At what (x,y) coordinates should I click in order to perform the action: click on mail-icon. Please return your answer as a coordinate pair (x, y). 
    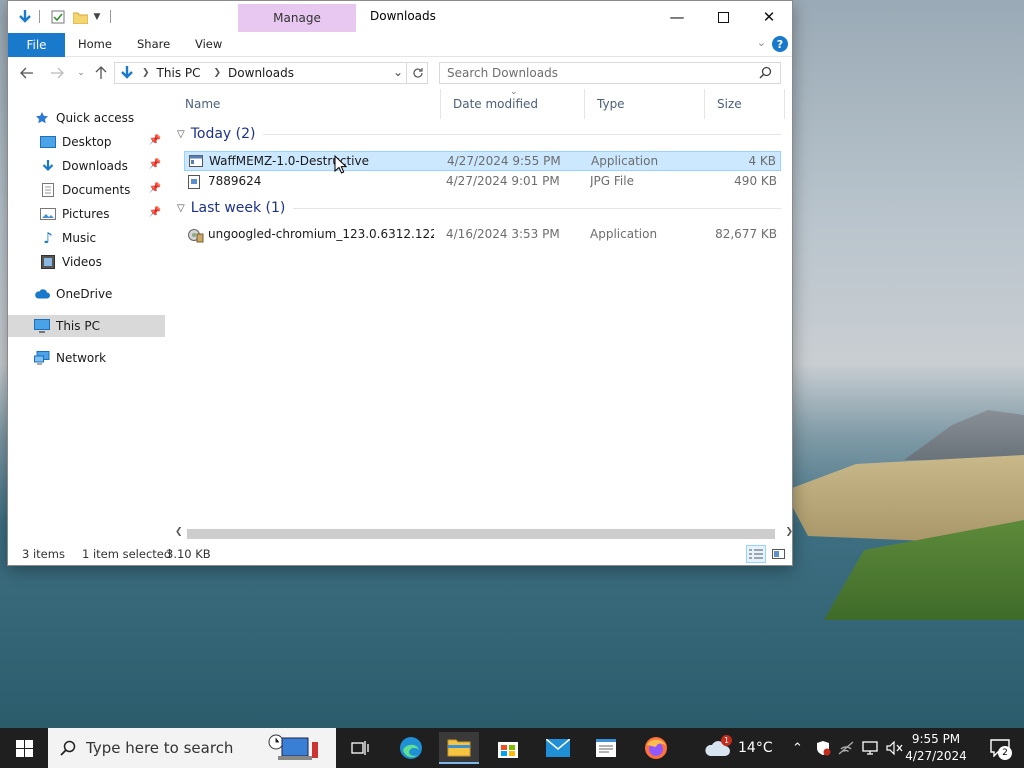
    Looking at the image, I should click on (558, 748).